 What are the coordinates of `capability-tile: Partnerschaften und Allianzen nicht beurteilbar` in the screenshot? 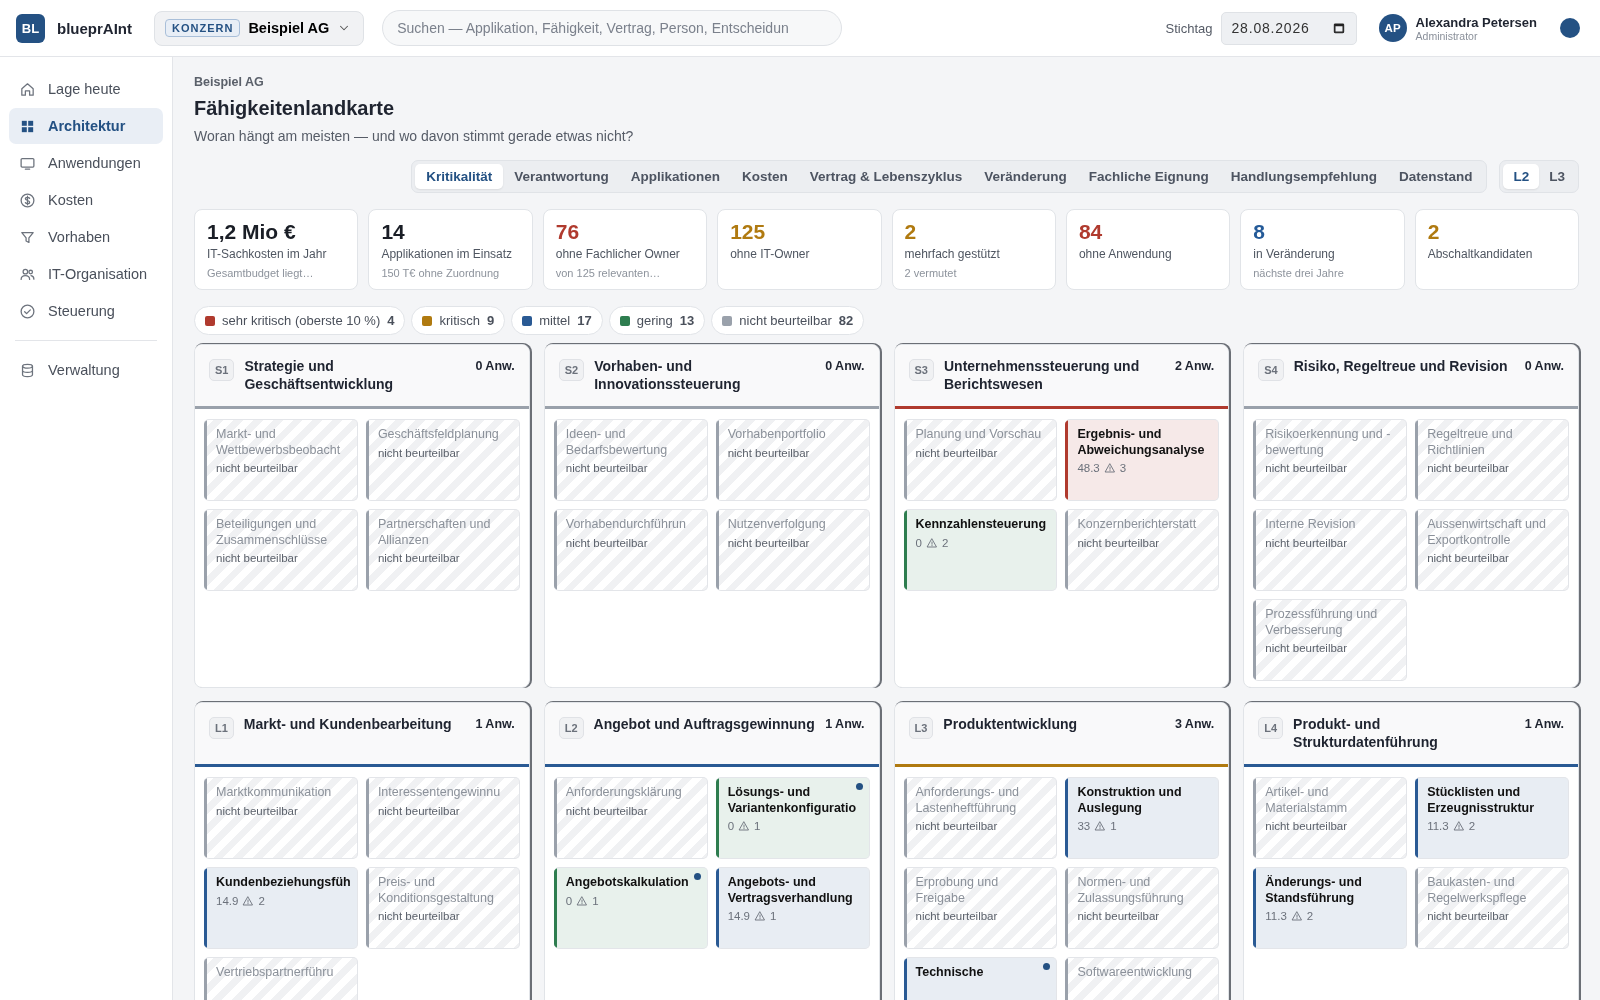 It's located at (442, 550).